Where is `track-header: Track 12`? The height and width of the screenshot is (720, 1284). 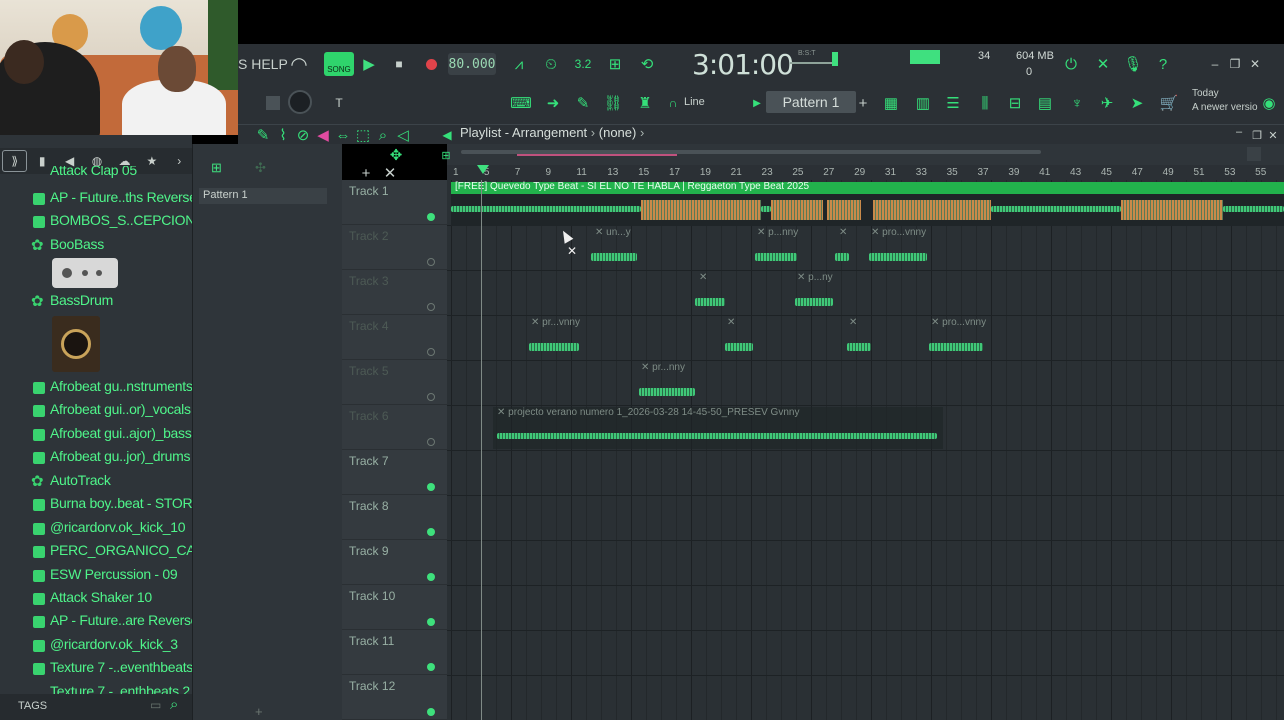 track-header: Track 12 is located at coordinates (394, 697).